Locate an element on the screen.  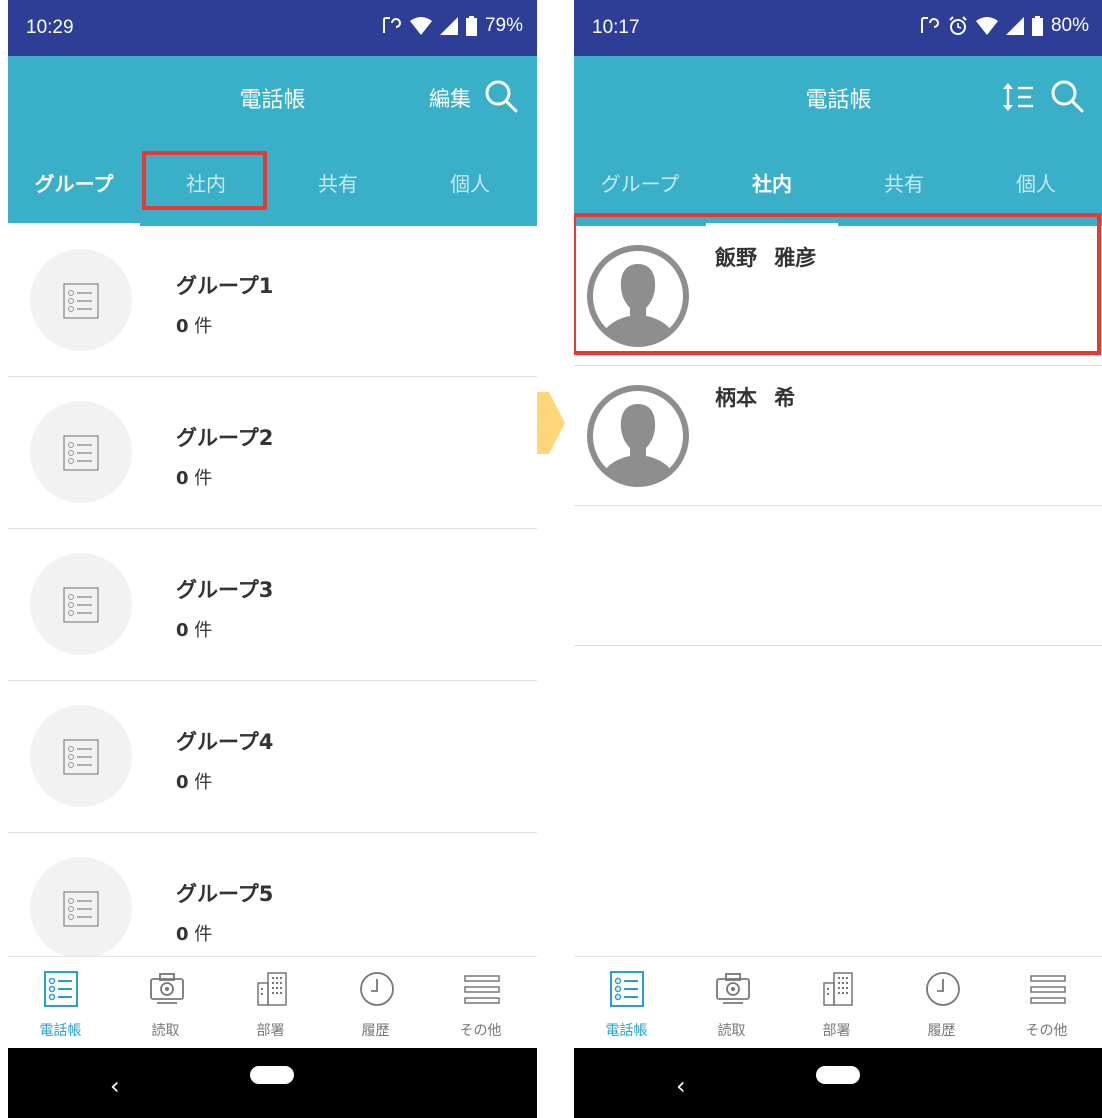
app-bar: 電話帳 編集 is located at coordinates (272, 97).